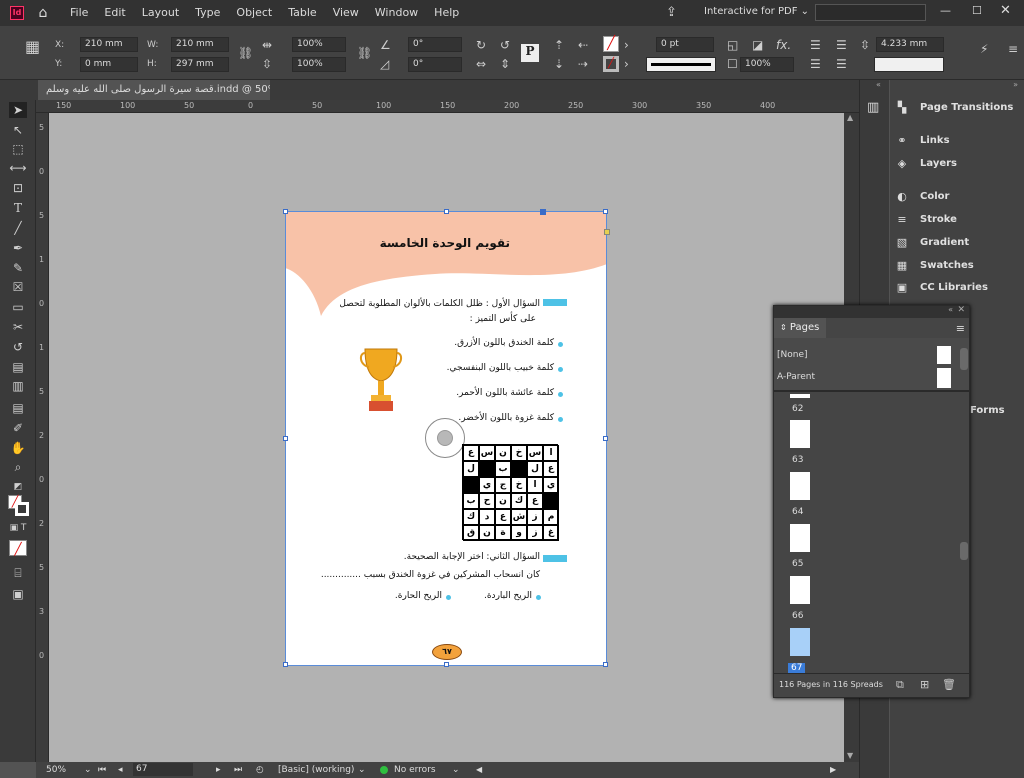 Image resolution: width=1024 pixels, height=778 pixels. Describe the element at coordinates (22, 509) in the screenshot. I see `stroke-swatch` at that location.